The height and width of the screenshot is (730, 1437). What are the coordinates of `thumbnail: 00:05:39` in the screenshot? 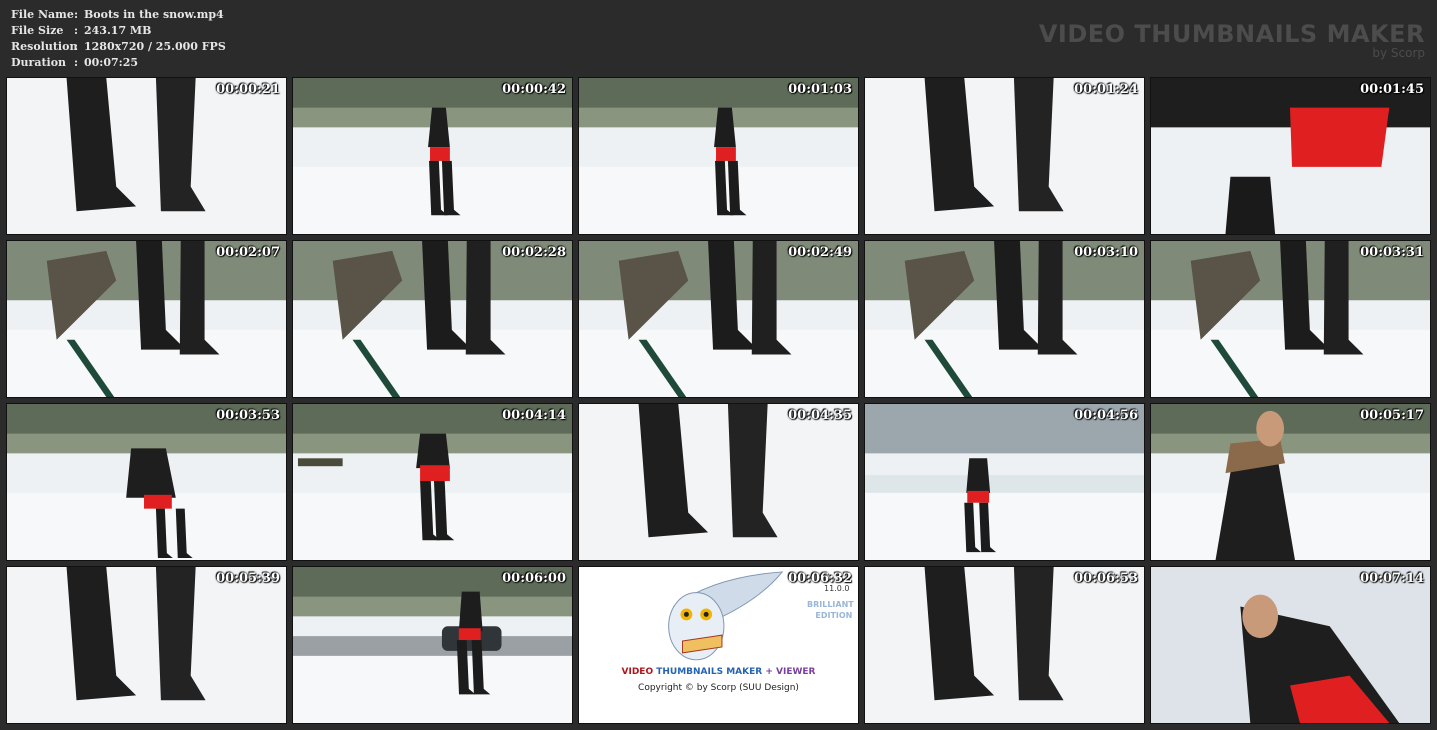 It's located at (146, 645).